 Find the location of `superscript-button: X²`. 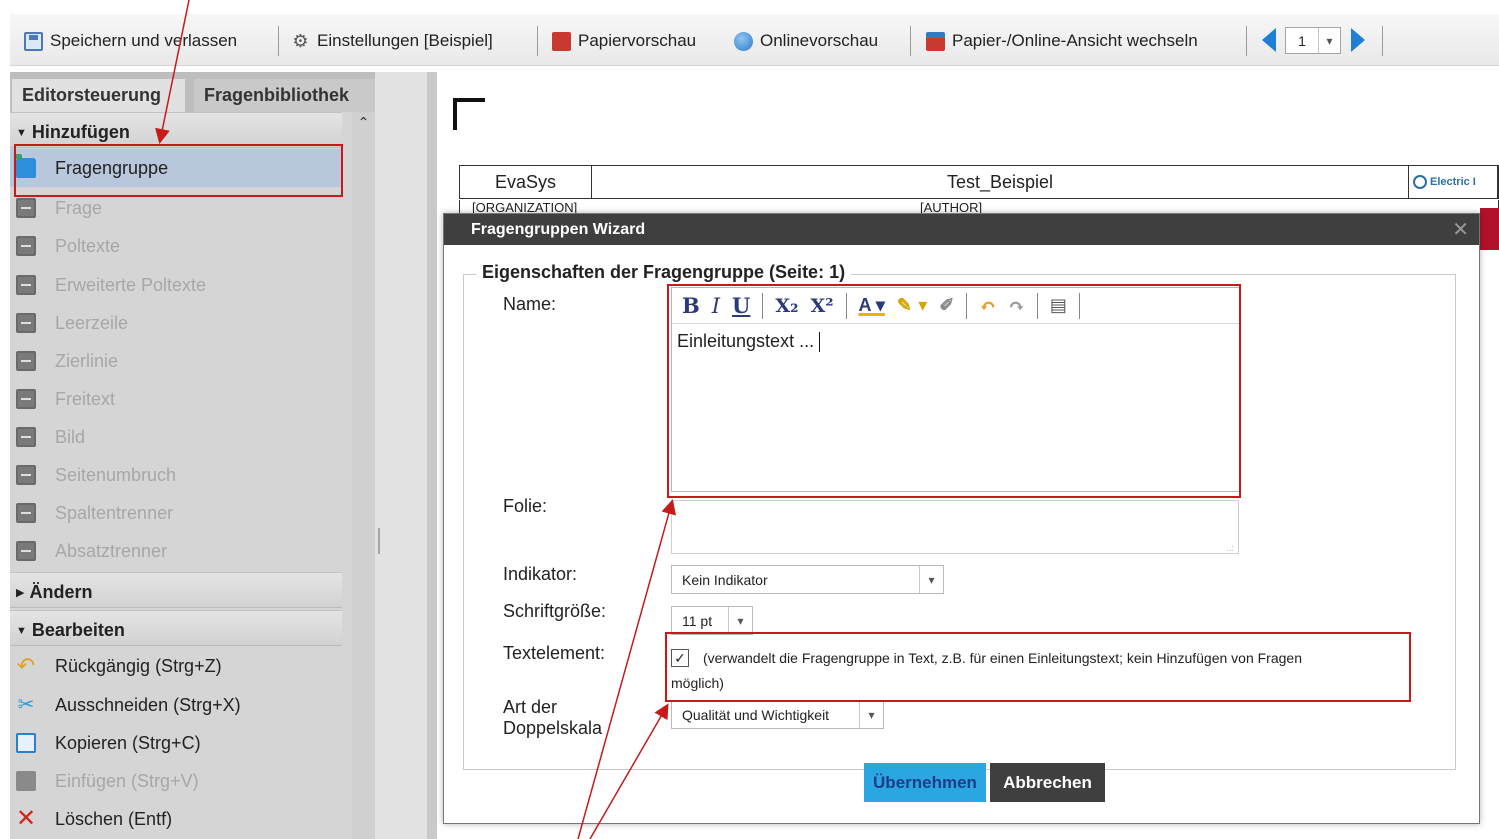

superscript-button: X² is located at coordinates (821, 306).